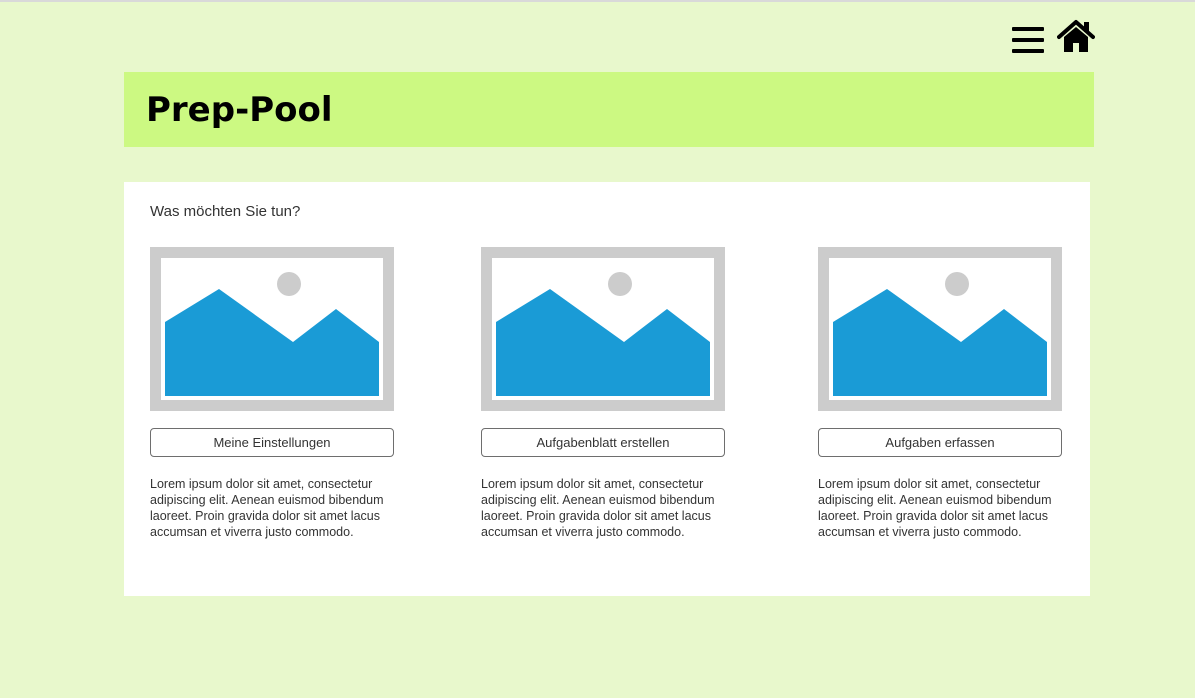  I want to click on home-icon, so click(1076, 36).